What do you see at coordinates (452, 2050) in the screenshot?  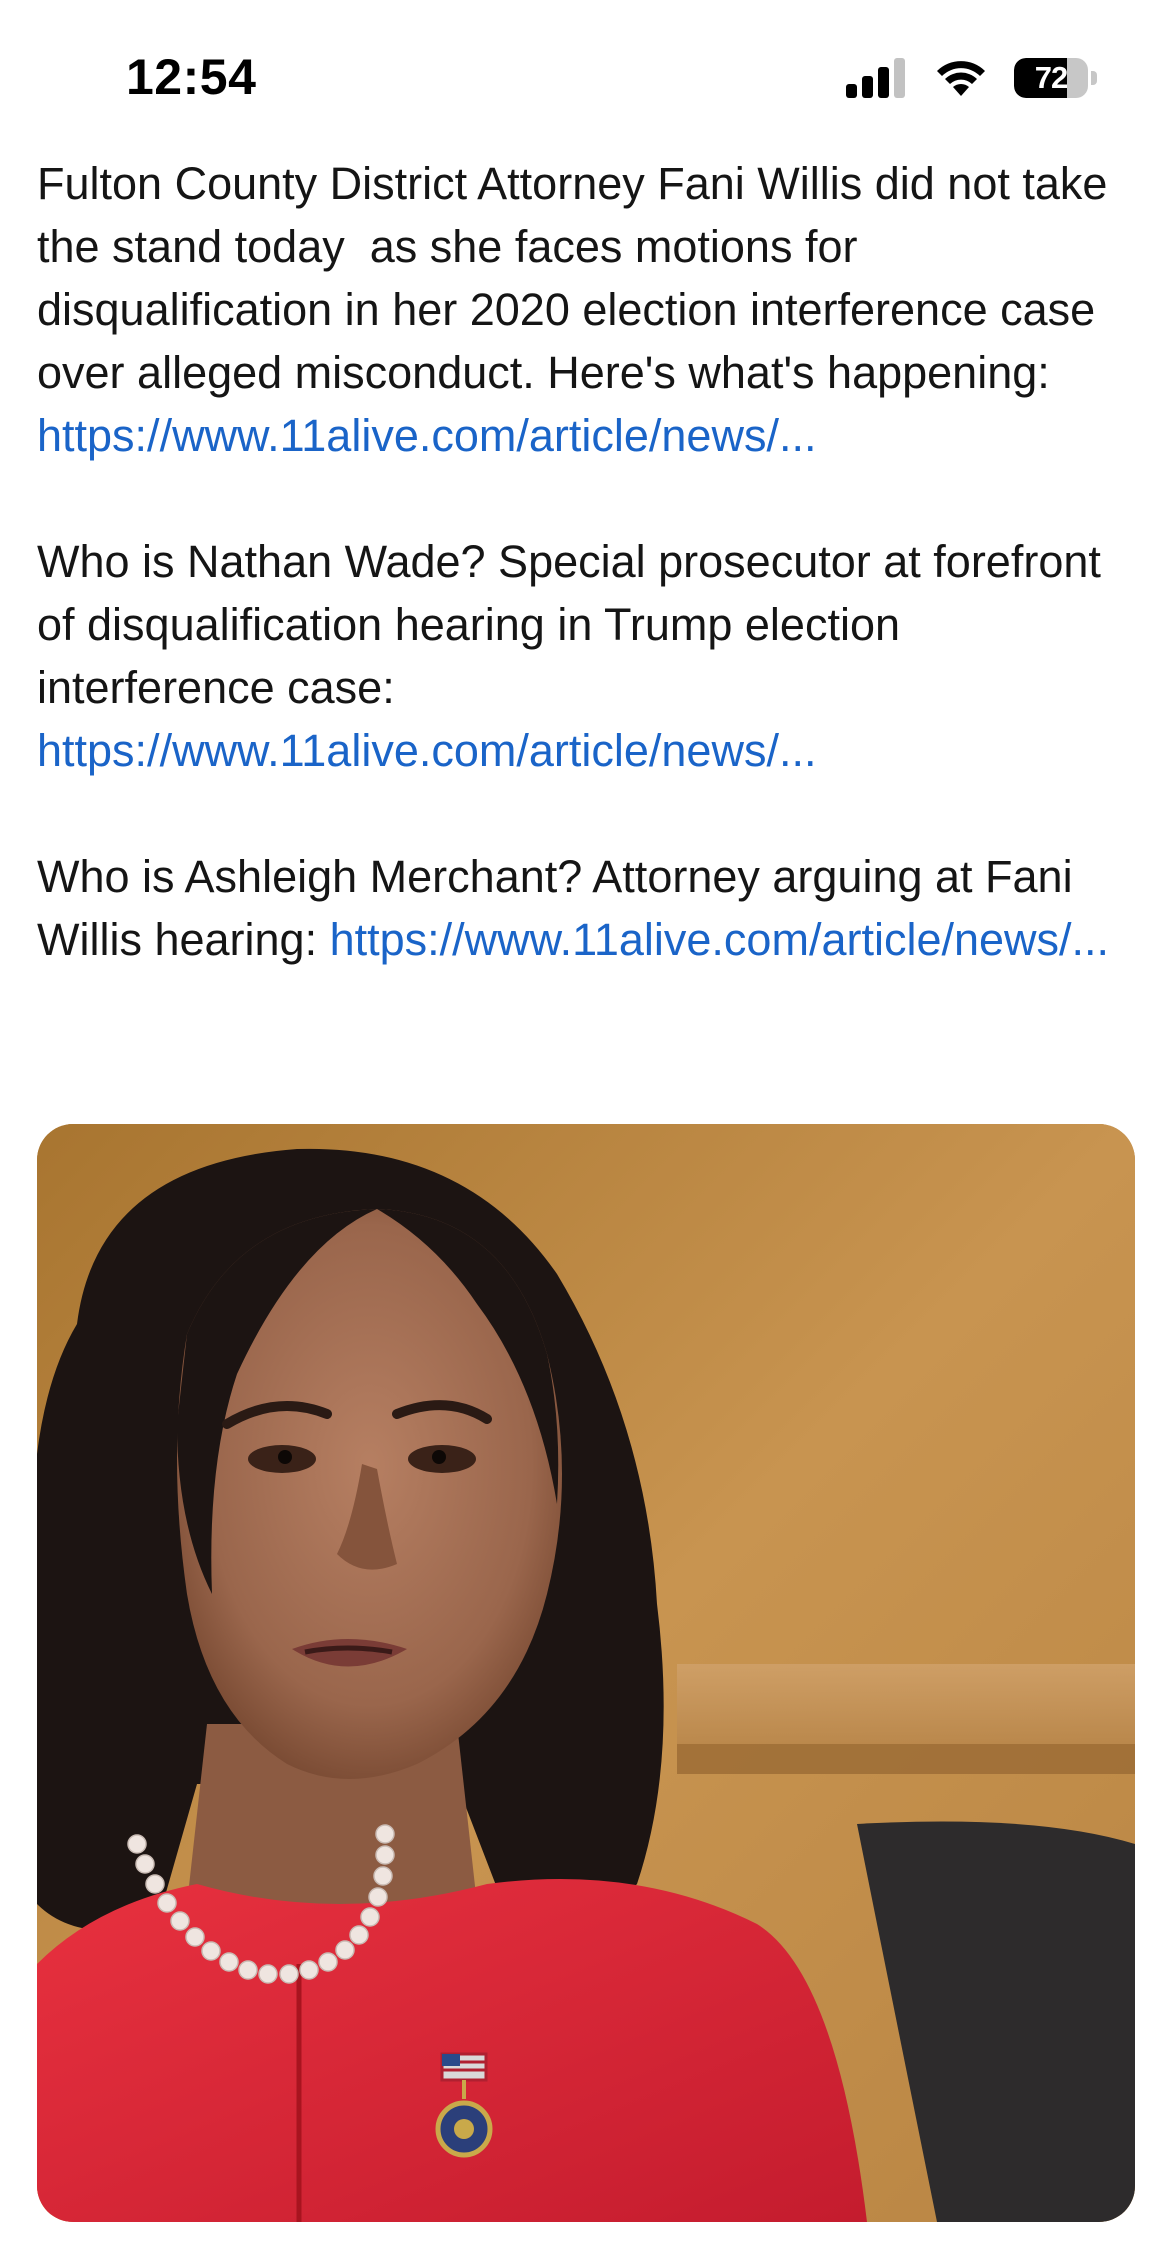 I see `red-dress` at bounding box center [452, 2050].